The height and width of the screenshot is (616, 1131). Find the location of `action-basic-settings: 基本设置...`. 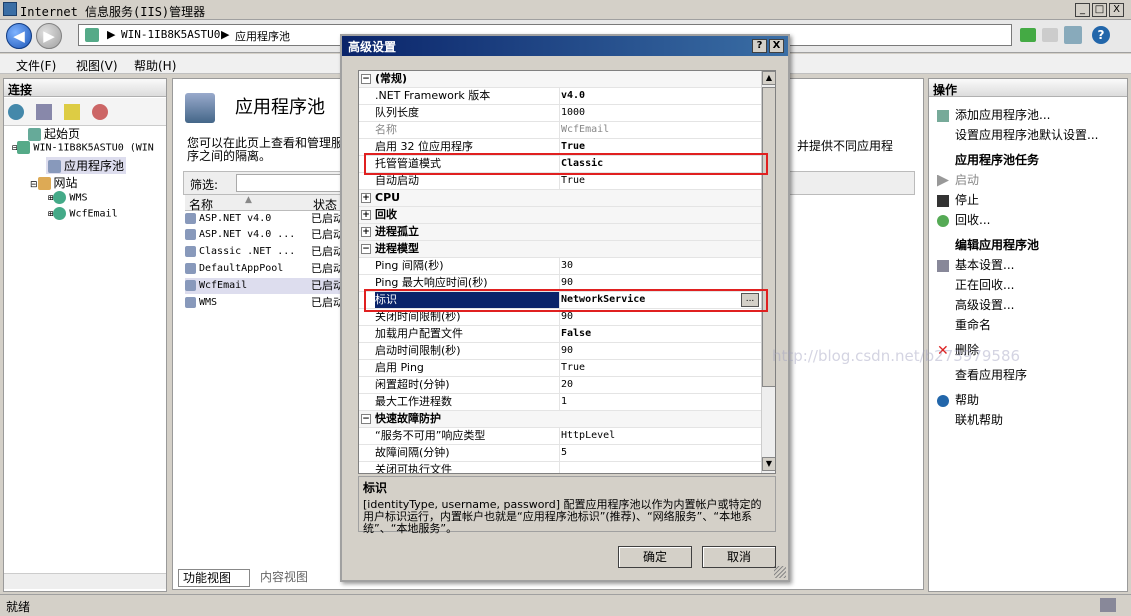

action-basic-settings: 基本设置... is located at coordinates (975, 264).